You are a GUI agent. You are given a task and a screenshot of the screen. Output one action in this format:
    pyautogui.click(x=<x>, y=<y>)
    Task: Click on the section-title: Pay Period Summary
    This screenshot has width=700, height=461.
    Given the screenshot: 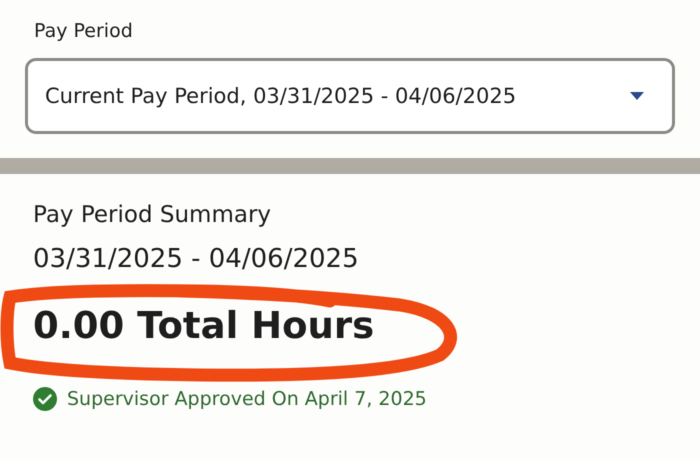 What is the action you would take?
    pyautogui.click(x=152, y=215)
    